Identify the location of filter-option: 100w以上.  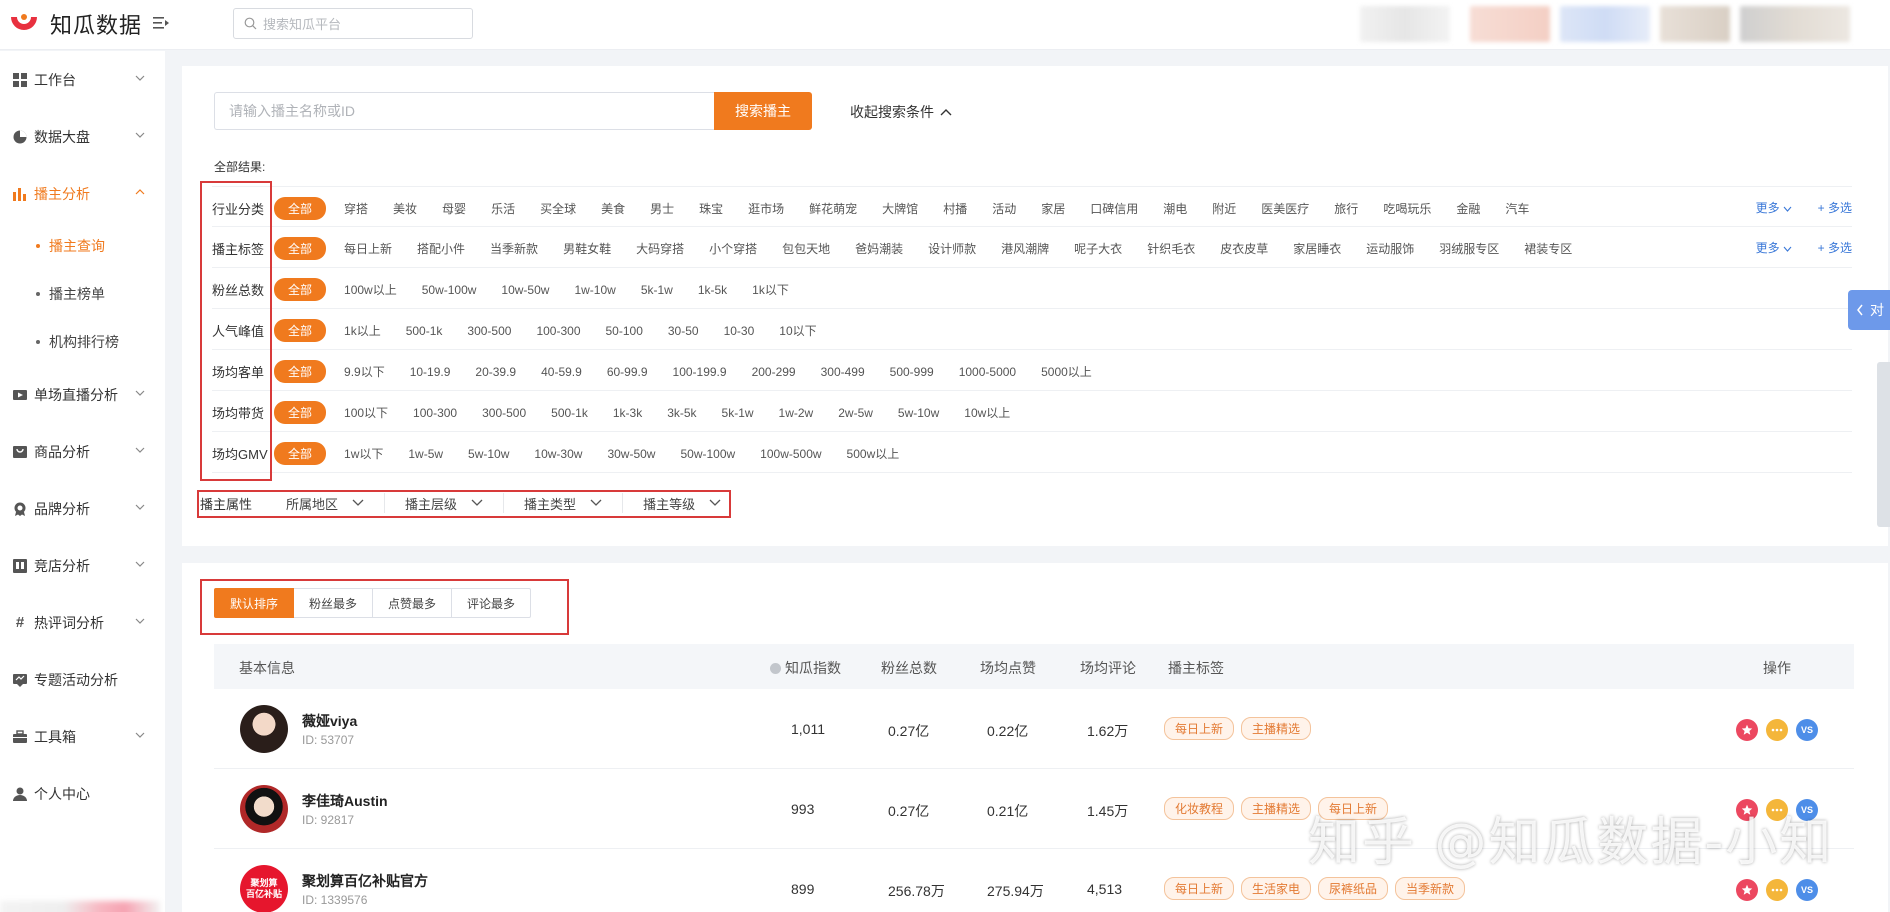
(370, 289).